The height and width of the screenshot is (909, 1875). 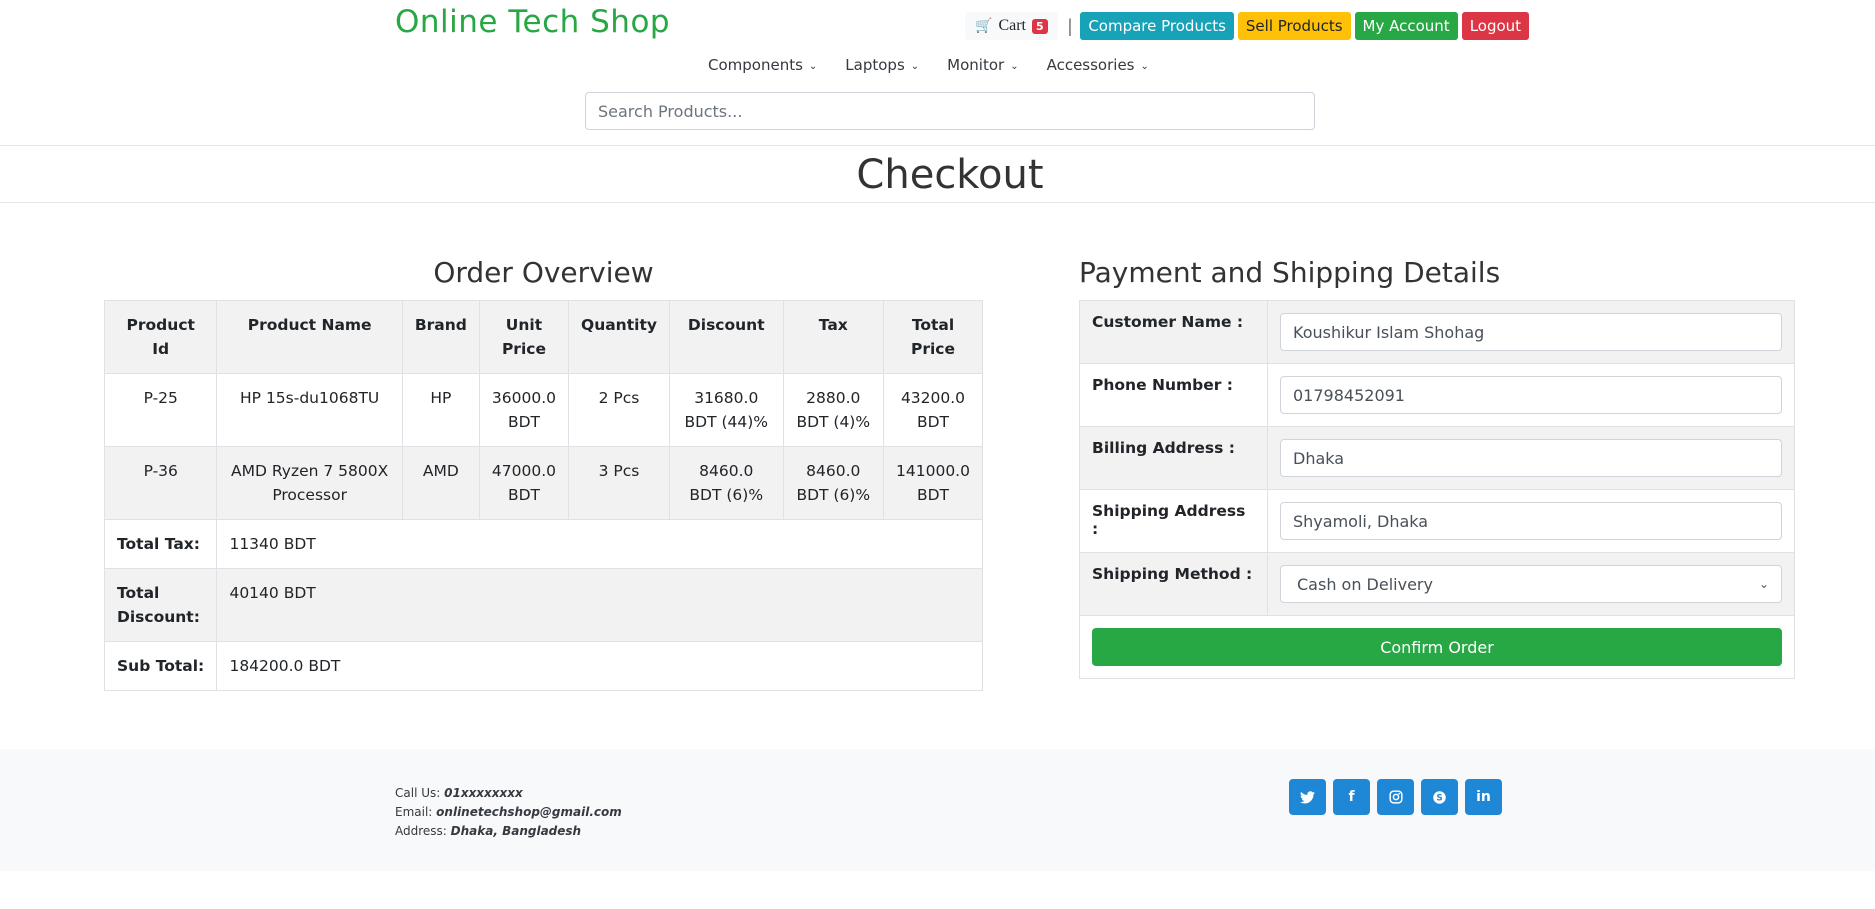 What do you see at coordinates (1173, 395) in the screenshot?
I see `phone-label: Phone Number :` at bounding box center [1173, 395].